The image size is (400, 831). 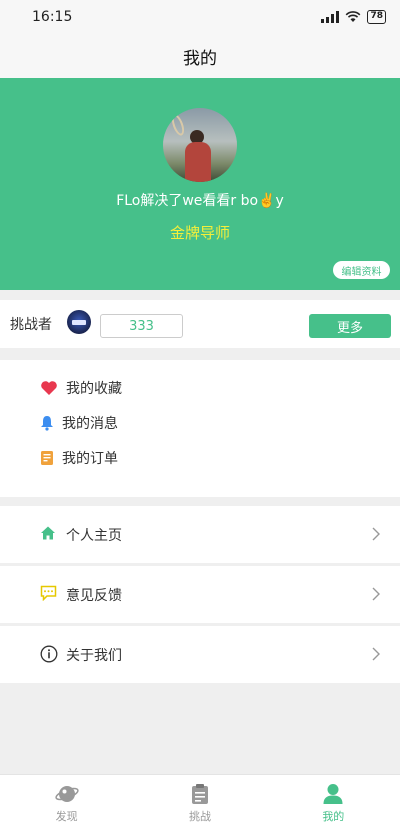 I want to click on menu-label: 个人主页, so click(x=94, y=535).